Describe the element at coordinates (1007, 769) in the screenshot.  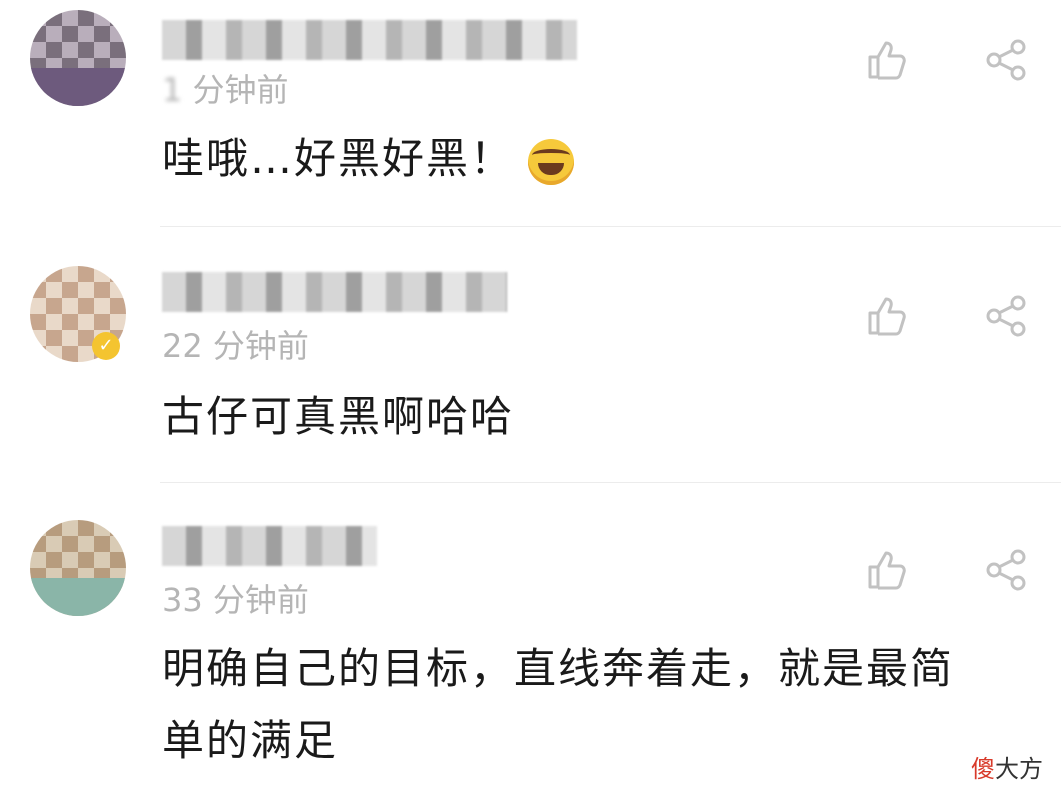
I see `watermark: 傻大方` at that location.